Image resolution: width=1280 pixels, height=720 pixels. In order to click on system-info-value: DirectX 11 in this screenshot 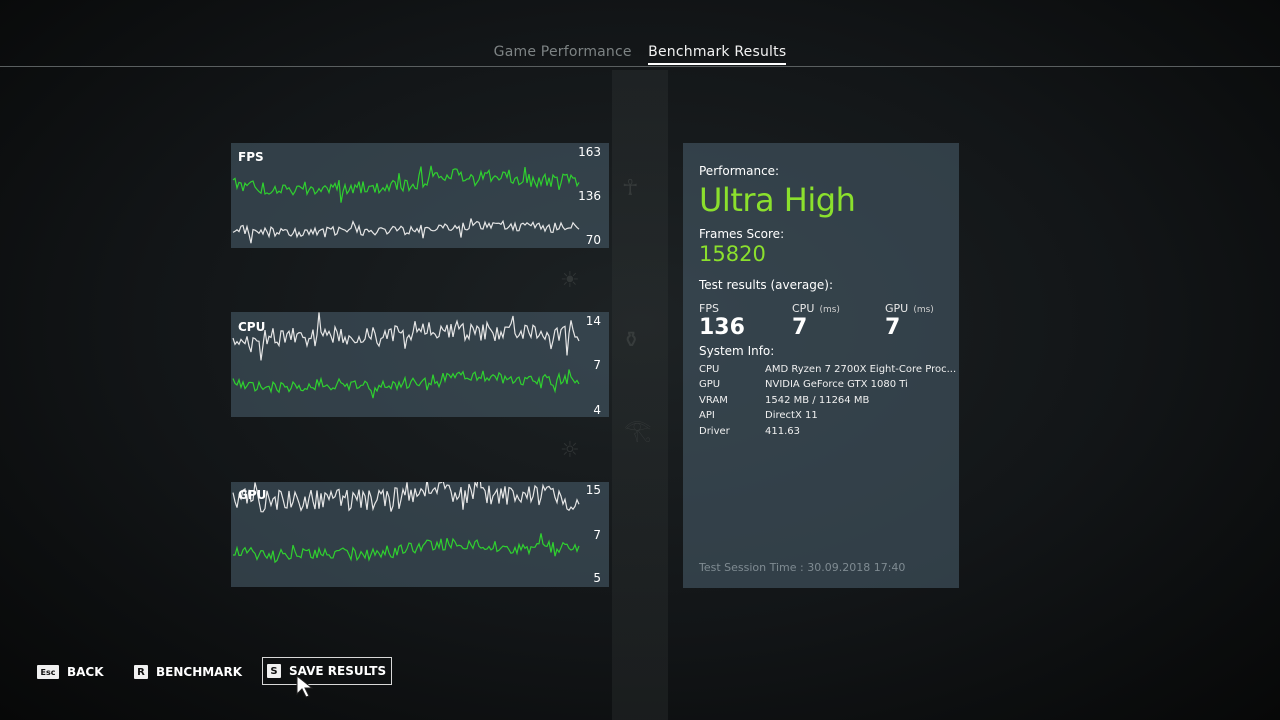, I will do `click(791, 415)`.